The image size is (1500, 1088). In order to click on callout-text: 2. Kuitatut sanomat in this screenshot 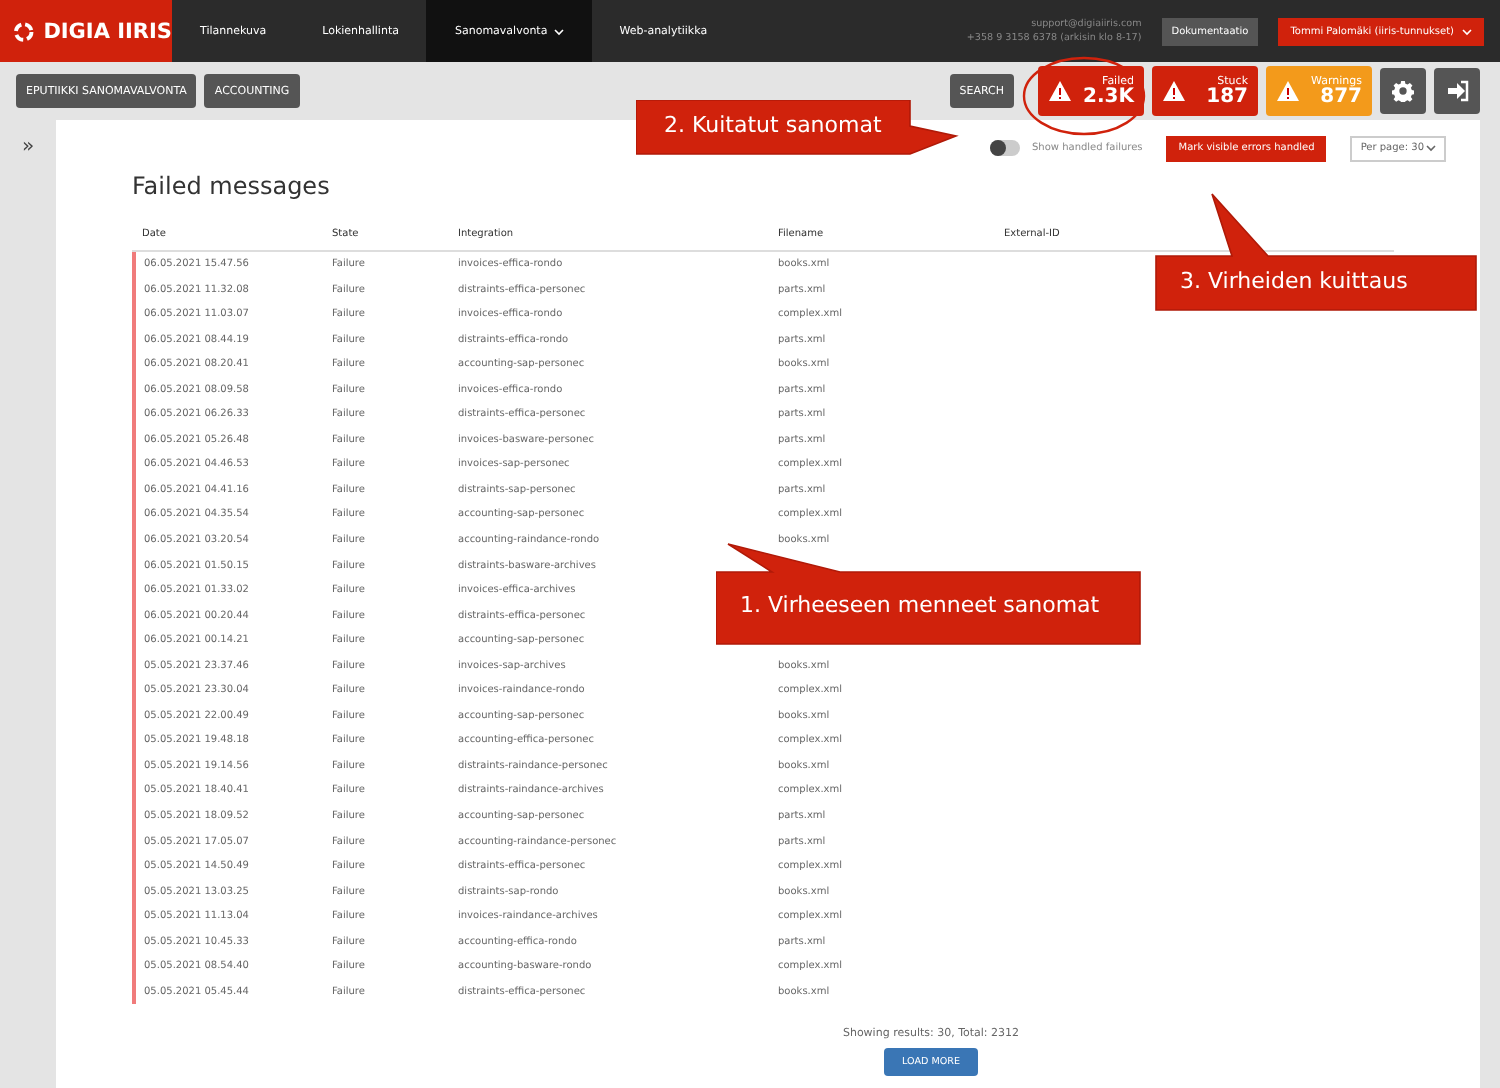, I will do `click(773, 125)`.